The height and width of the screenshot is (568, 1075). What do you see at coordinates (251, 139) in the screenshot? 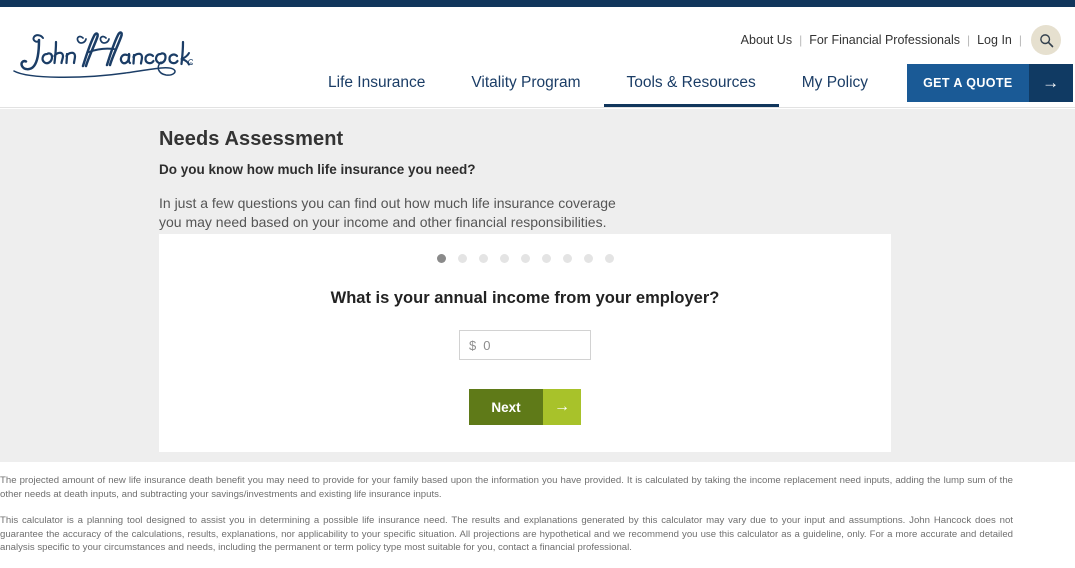
I see `page-title: Needs Assessment` at bounding box center [251, 139].